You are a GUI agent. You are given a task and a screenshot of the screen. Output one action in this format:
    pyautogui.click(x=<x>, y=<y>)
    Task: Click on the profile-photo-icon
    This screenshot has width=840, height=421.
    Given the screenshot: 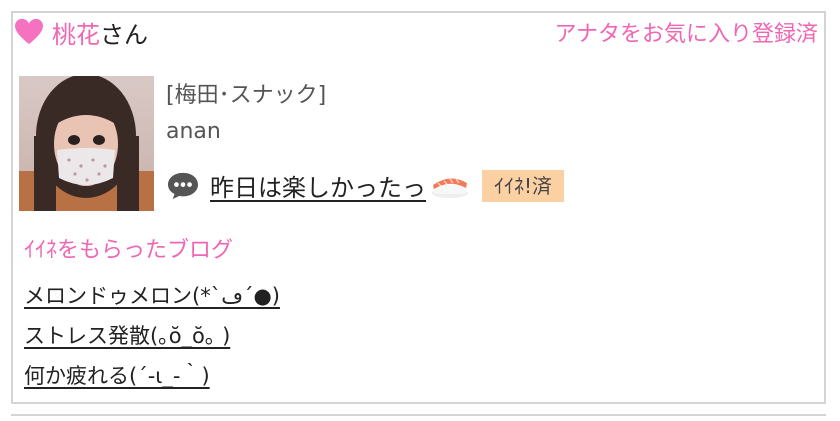 What is the action you would take?
    pyautogui.click(x=86, y=143)
    